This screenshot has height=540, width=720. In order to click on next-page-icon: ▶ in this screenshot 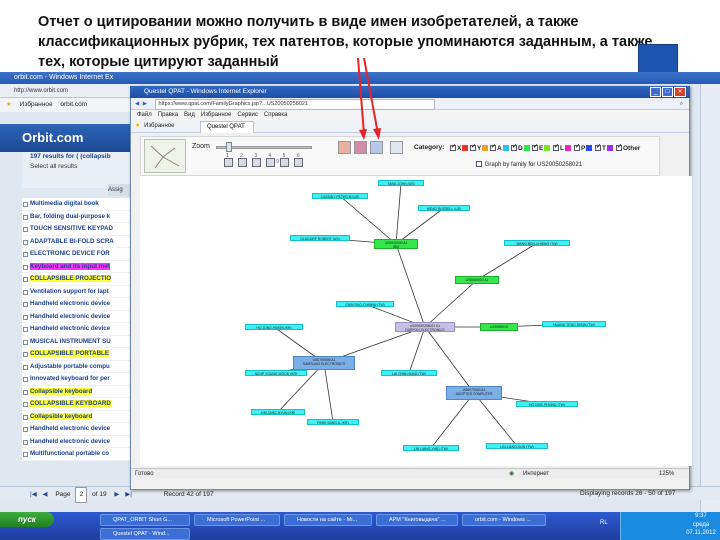, I will do `click(116, 494)`.